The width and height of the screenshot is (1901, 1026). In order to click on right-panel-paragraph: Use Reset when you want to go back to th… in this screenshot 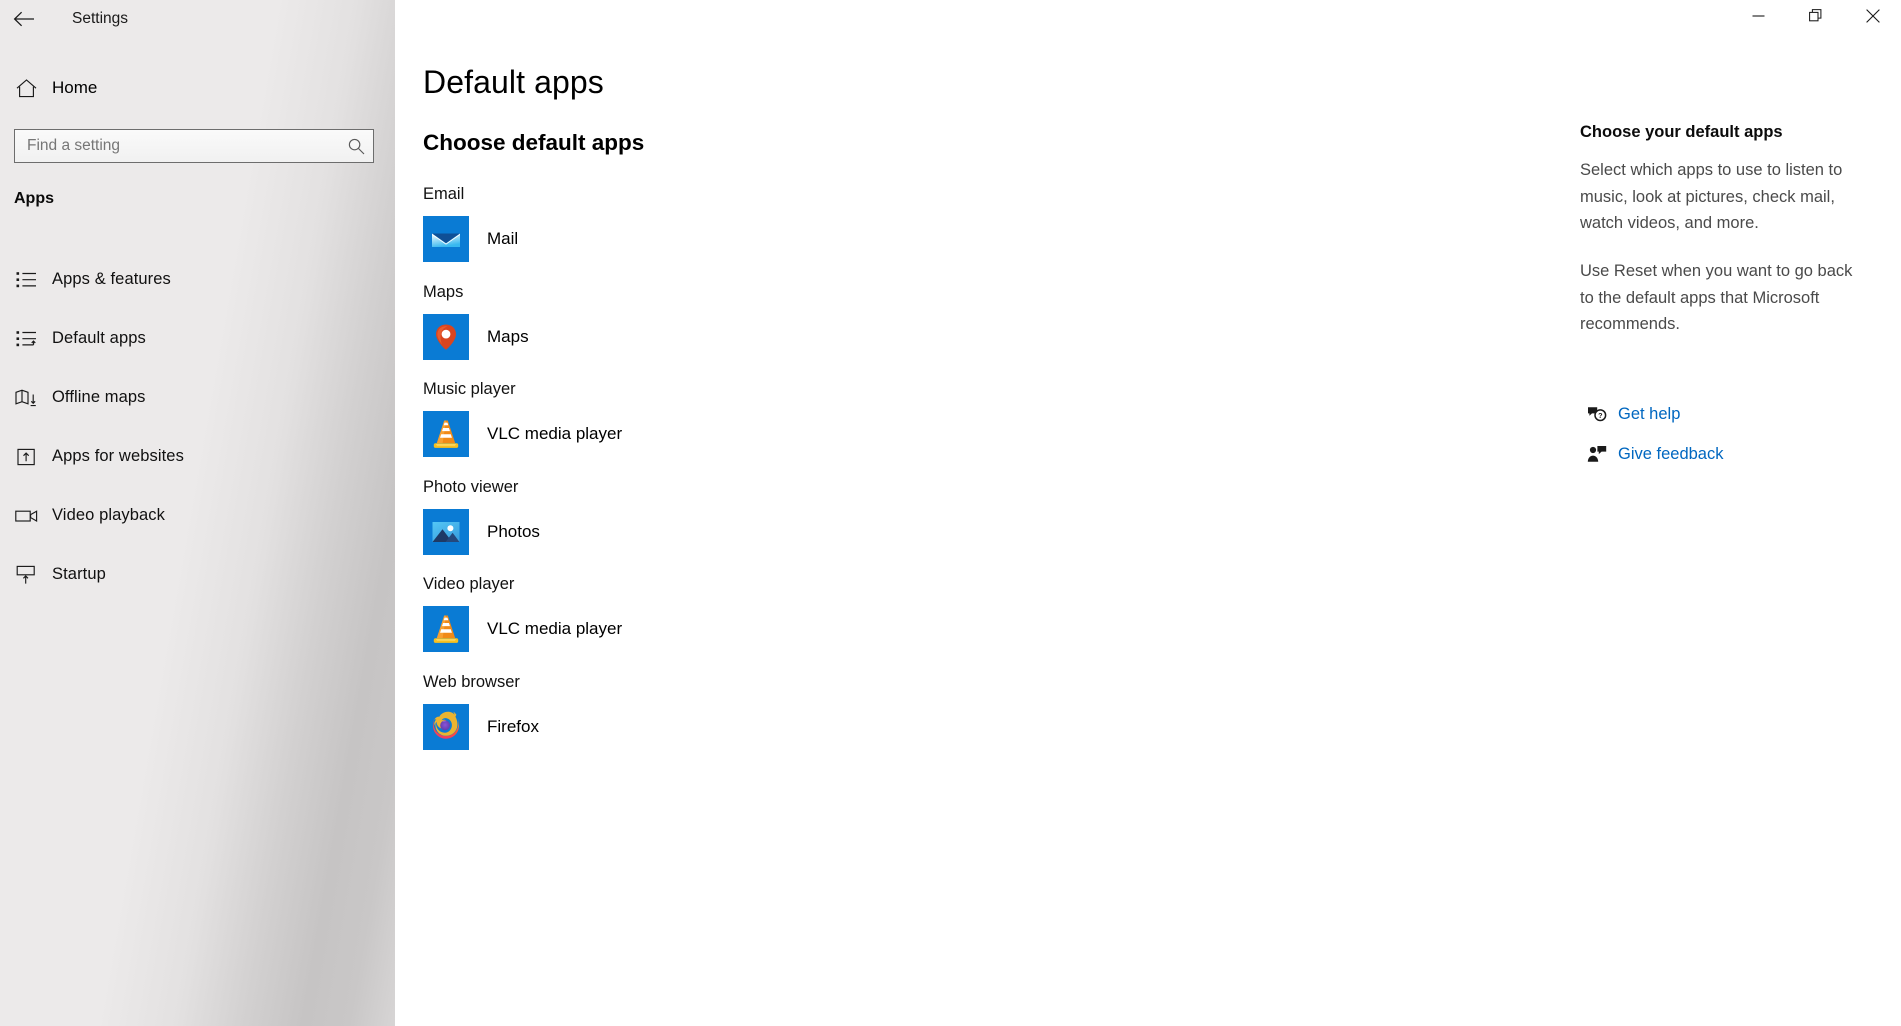, I will do `click(1716, 297)`.